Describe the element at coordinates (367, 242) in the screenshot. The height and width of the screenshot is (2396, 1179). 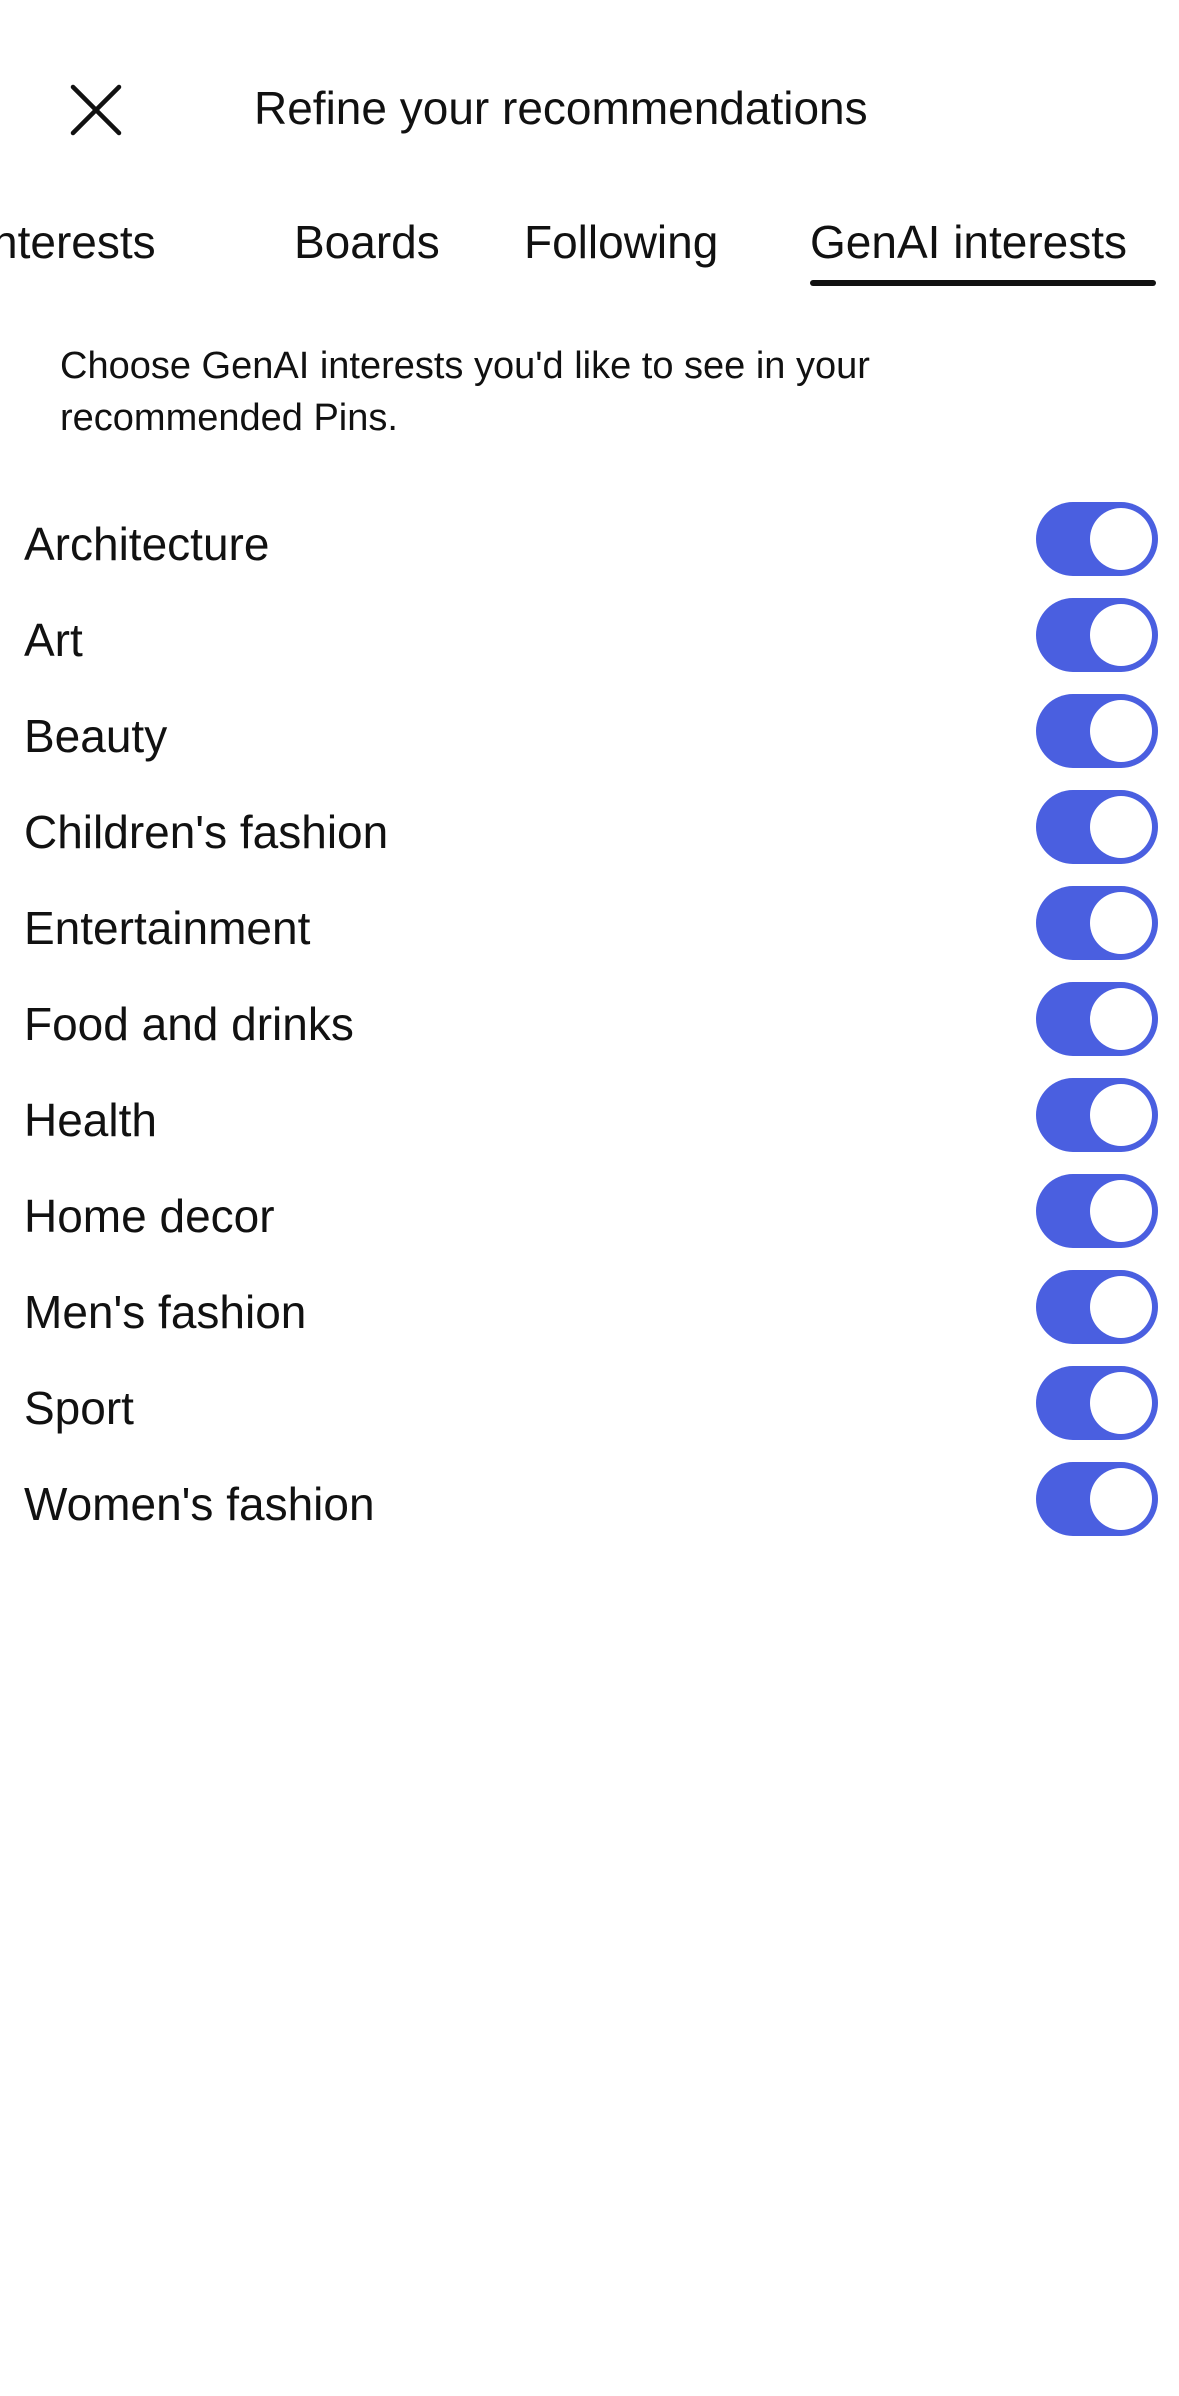
I see `tab-boards: Boards` at that location.